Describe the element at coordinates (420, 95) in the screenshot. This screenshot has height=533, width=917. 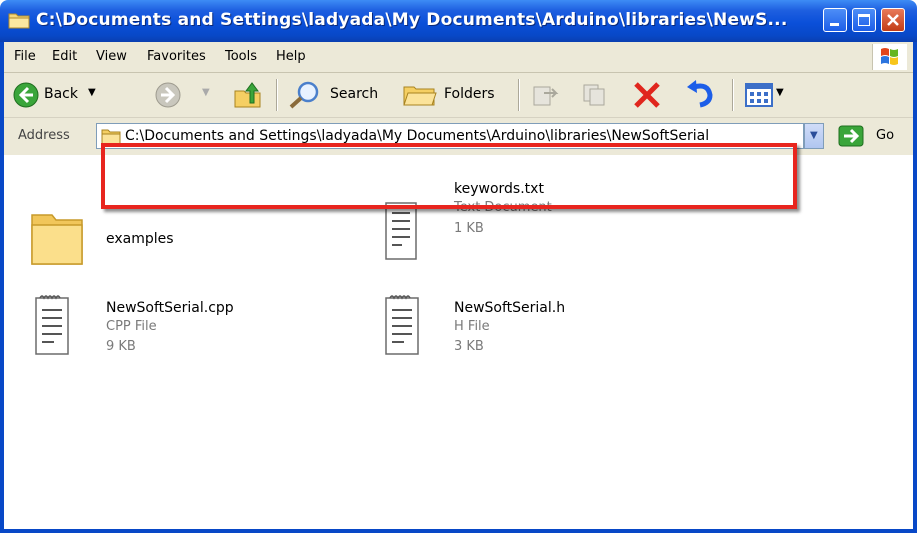
I see `folders-icon` at that location.